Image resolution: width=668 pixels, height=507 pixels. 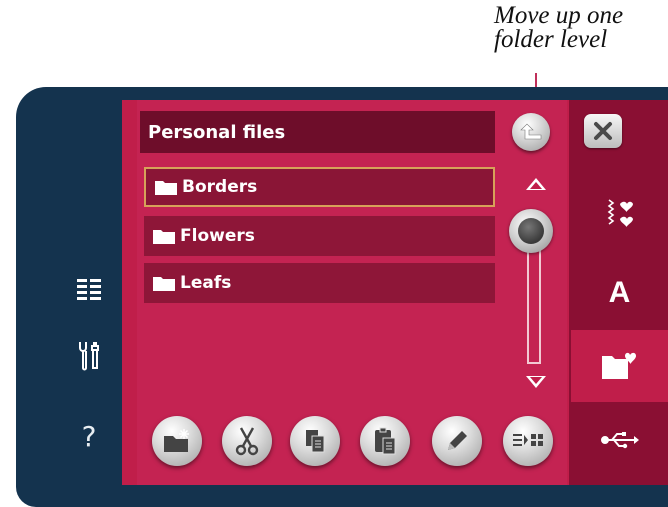 I want to click on tab-text: A, so click(x=619, y=293).